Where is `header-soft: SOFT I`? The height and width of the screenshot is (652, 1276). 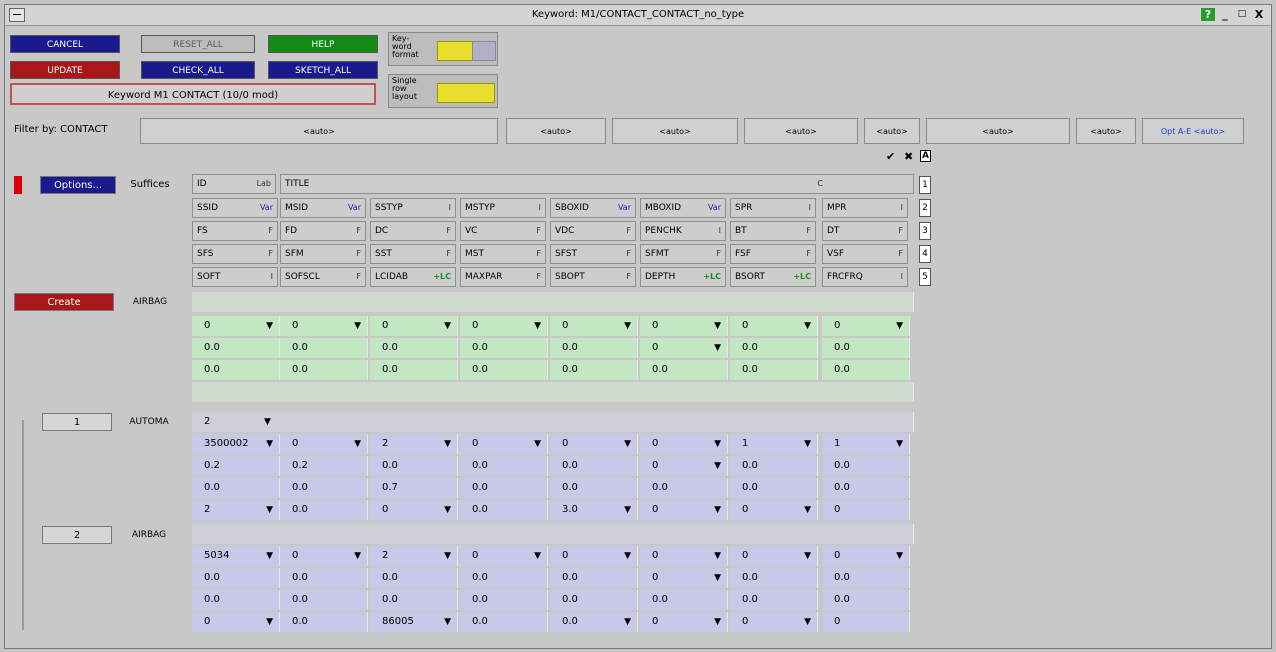 header-soft: SOFT I is located at coordinates (235, 277).